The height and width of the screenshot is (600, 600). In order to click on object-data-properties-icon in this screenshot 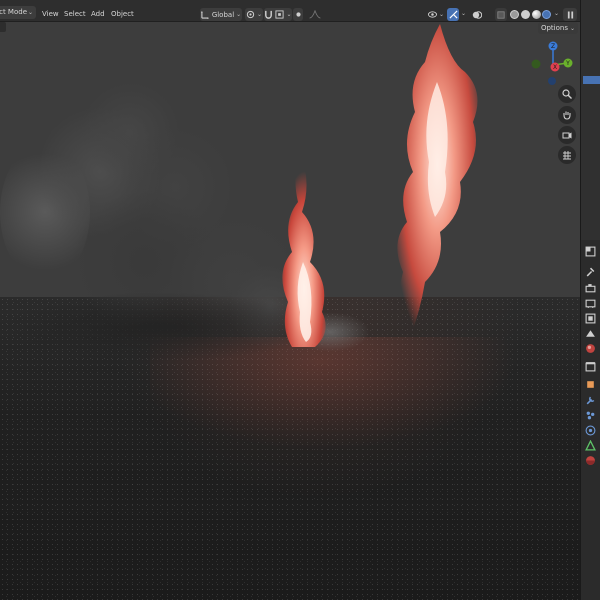, I will do `click(590, 445)`.